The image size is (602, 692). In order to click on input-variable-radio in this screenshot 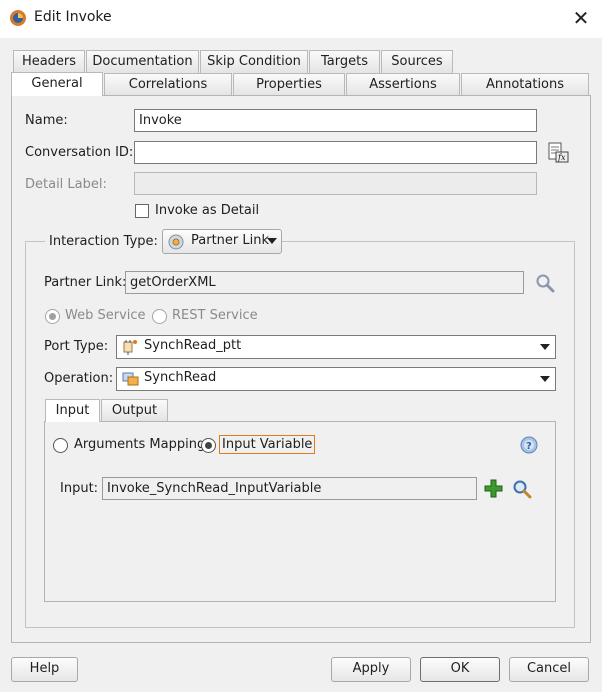, I will do `click(208, 445)`.